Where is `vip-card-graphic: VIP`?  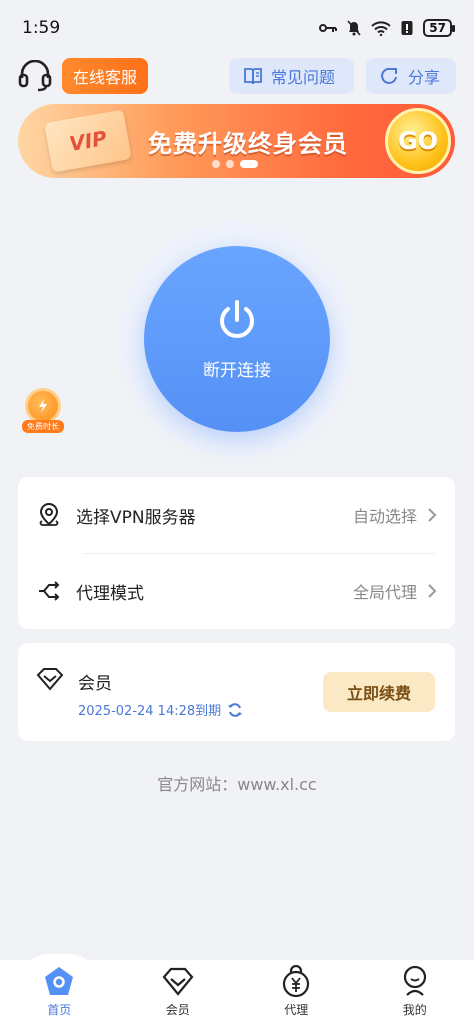
vip-card-graphic: VIP is located at coordinates (88, 141).